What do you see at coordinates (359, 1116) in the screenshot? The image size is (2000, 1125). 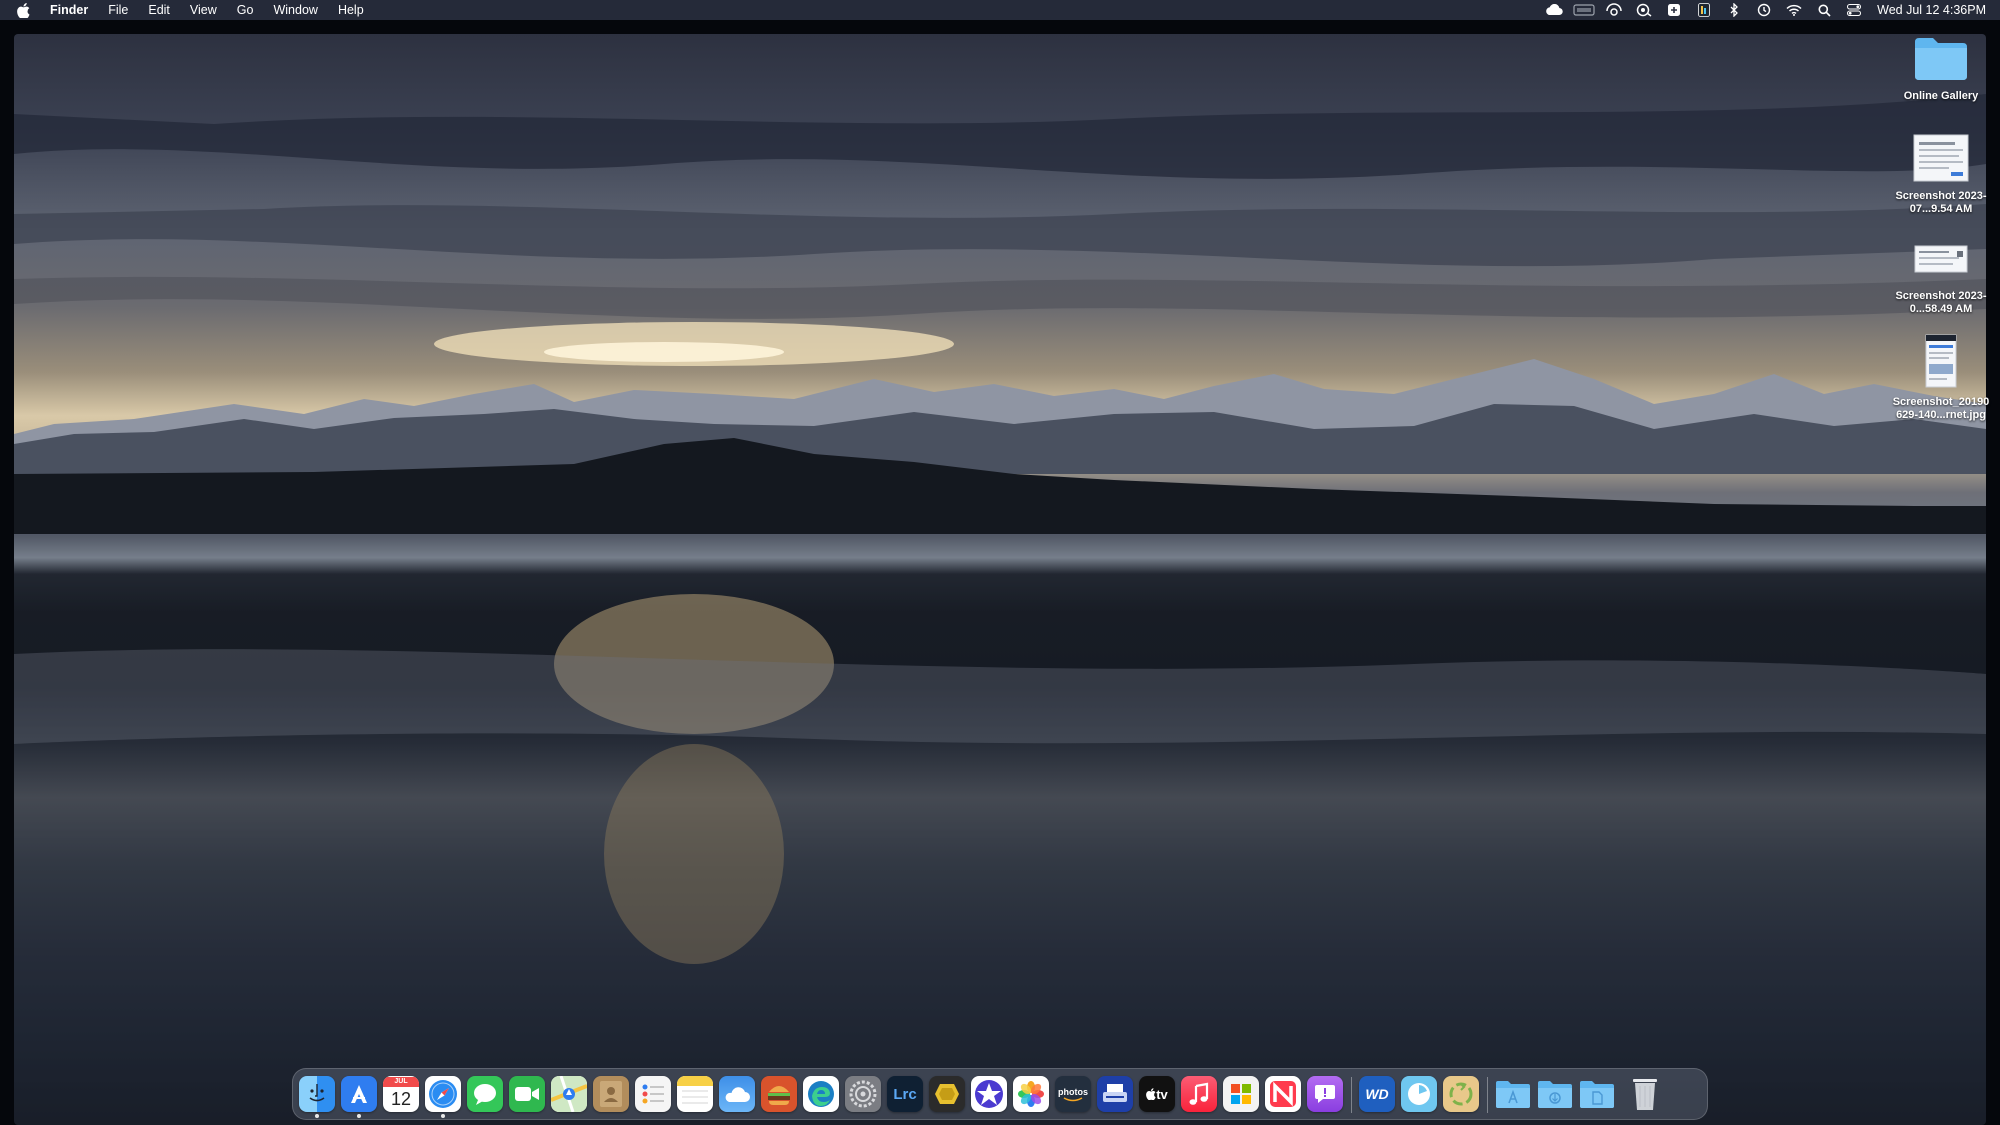 I see `launchpad-running-indicator` at bounding box center [359, 1116].